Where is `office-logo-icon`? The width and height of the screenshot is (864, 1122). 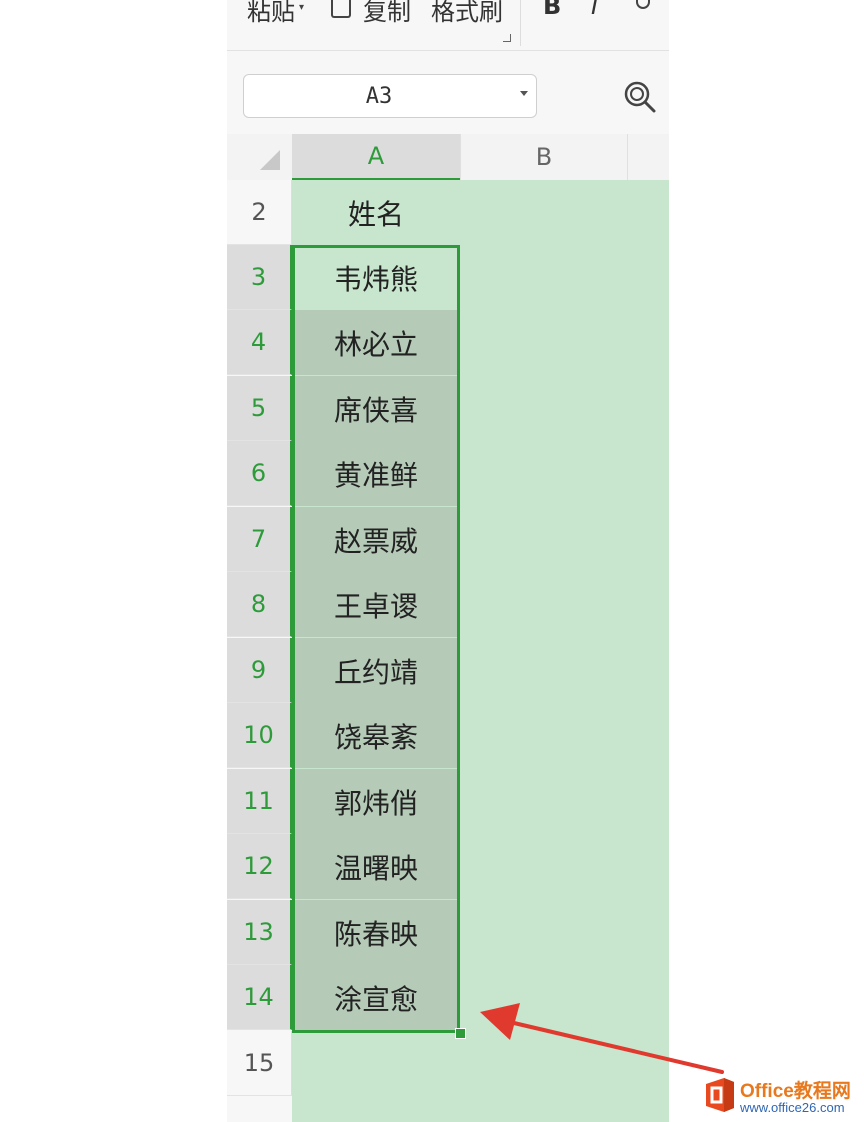 office-logo-icon is located at coordinates (720, 1095).